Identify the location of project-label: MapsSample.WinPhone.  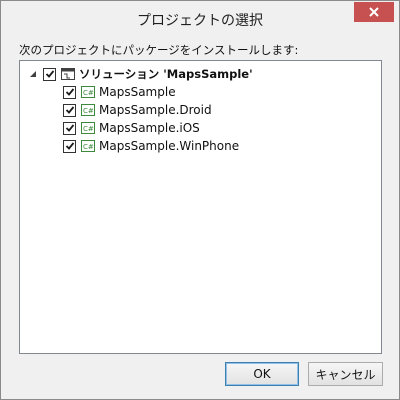
(169, 146).